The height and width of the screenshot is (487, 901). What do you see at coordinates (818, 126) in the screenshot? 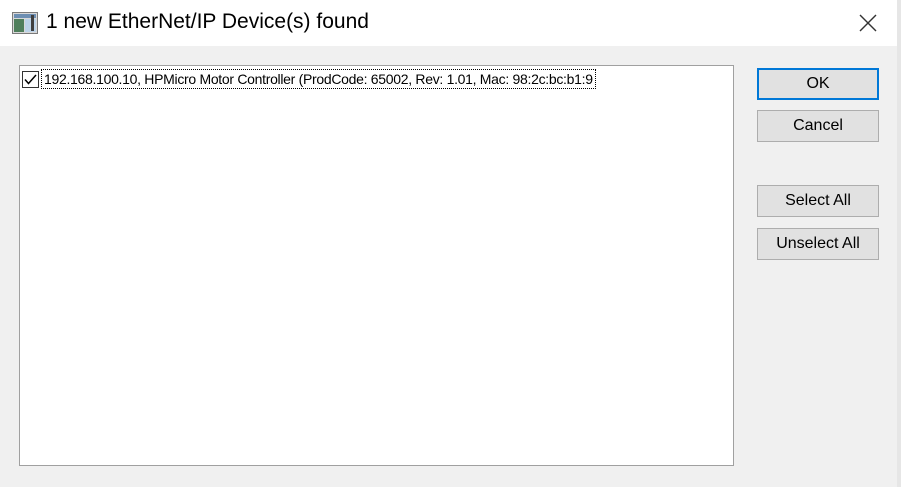
I see `cancel-button: Cancel` at bounding box center [818, 126].